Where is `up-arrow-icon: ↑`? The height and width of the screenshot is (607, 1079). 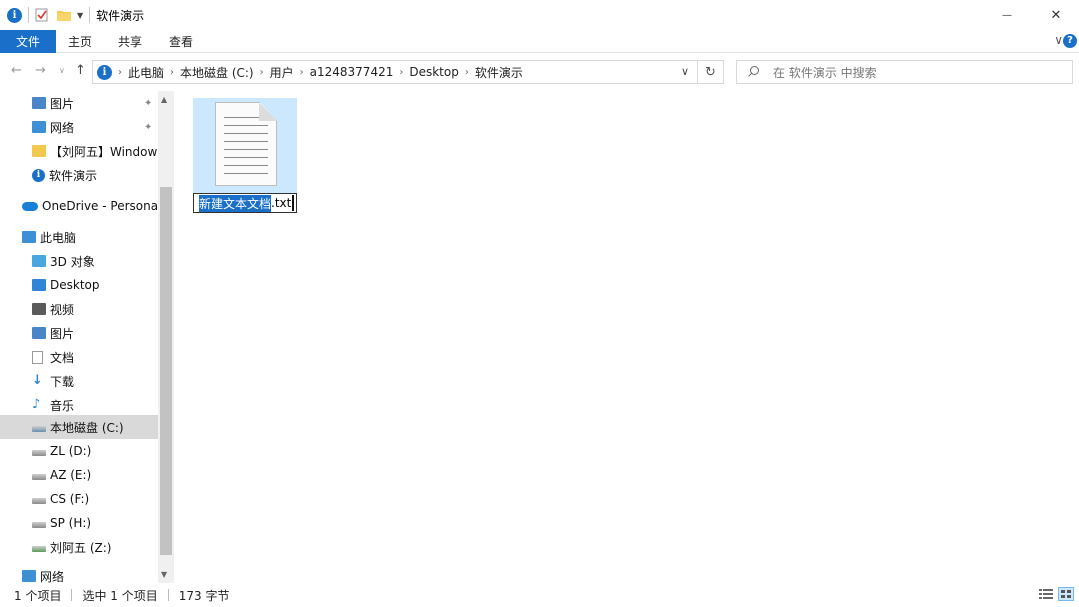 up-arrow-icon: ↑ is located at coordinates (80, 70).